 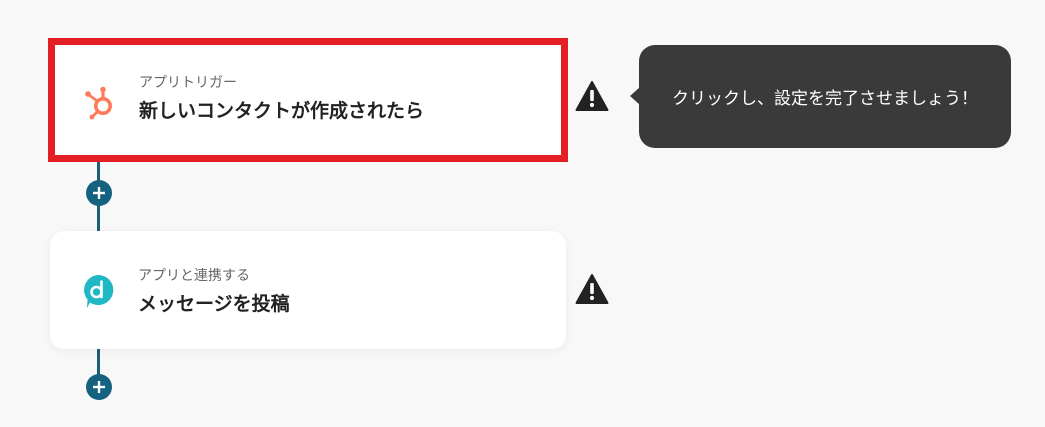 I want to click on step-category-label: アプリトリガー, so click(x=188, y=83).